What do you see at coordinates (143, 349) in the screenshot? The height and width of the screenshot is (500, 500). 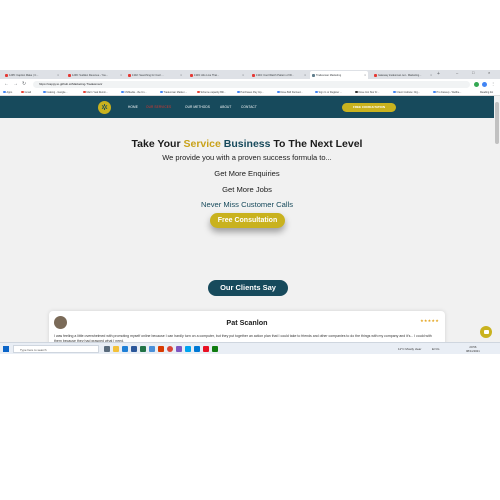 I see `excel-icon` at bounding box center [143, 349].